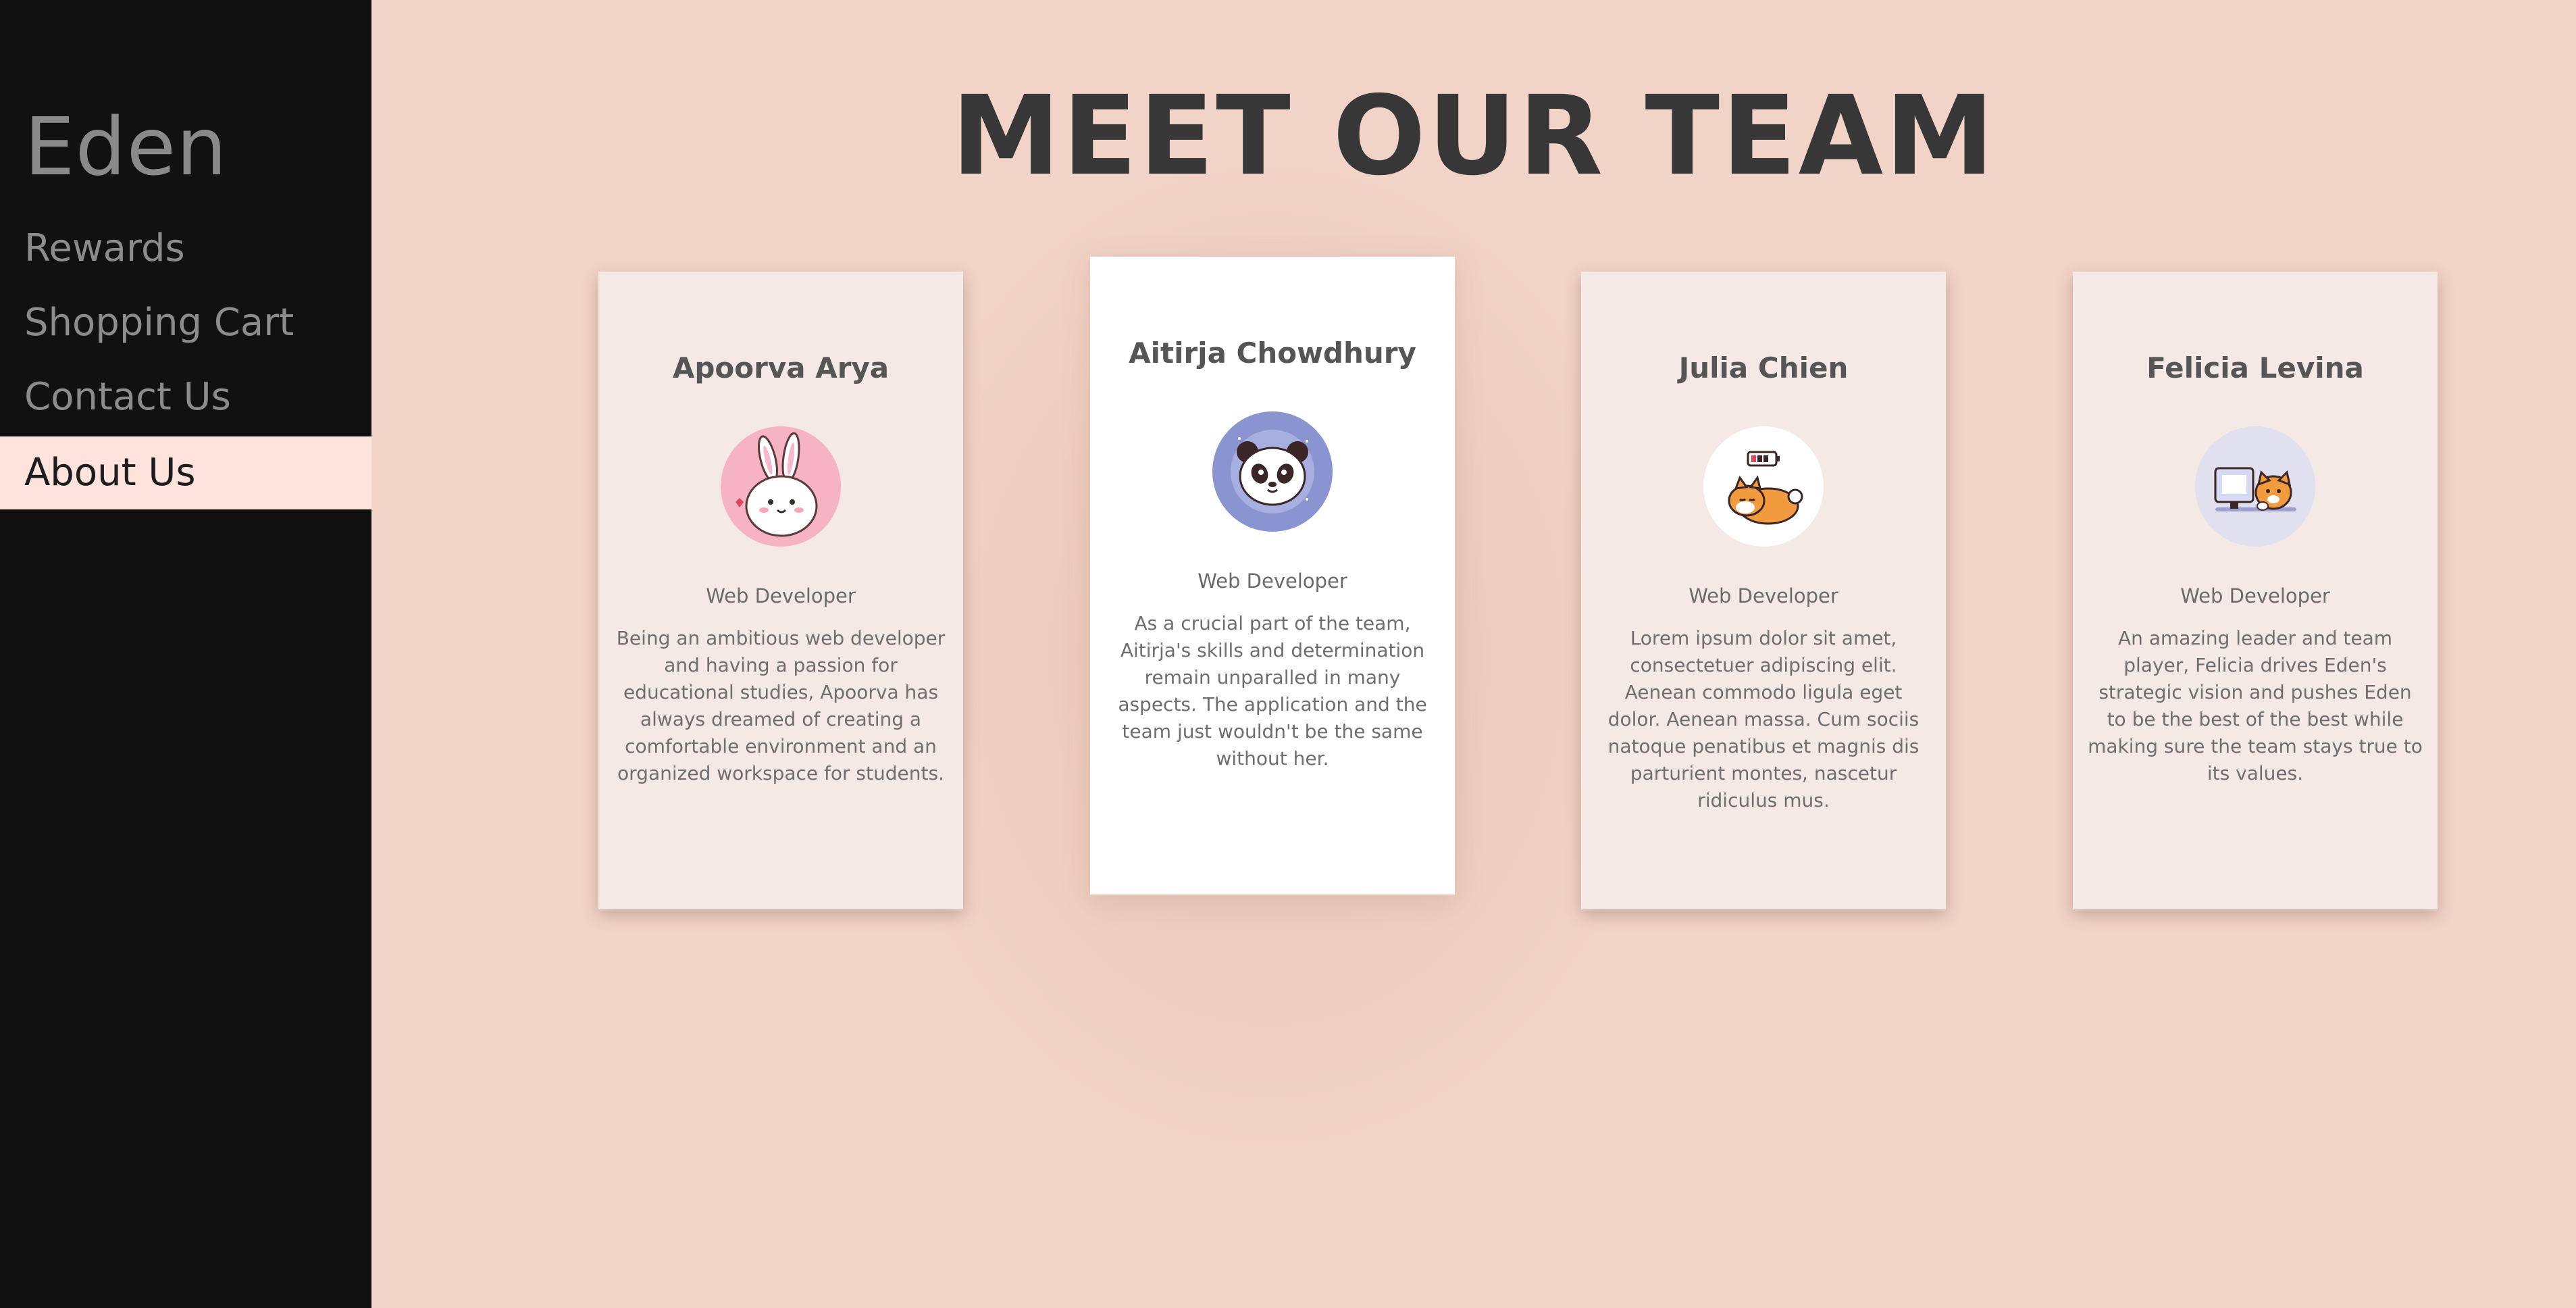  What do you see at coordinates (1764, 486) in the screenshot?
I see `shiba-dog-icon` at bounding box center [1764, 486].